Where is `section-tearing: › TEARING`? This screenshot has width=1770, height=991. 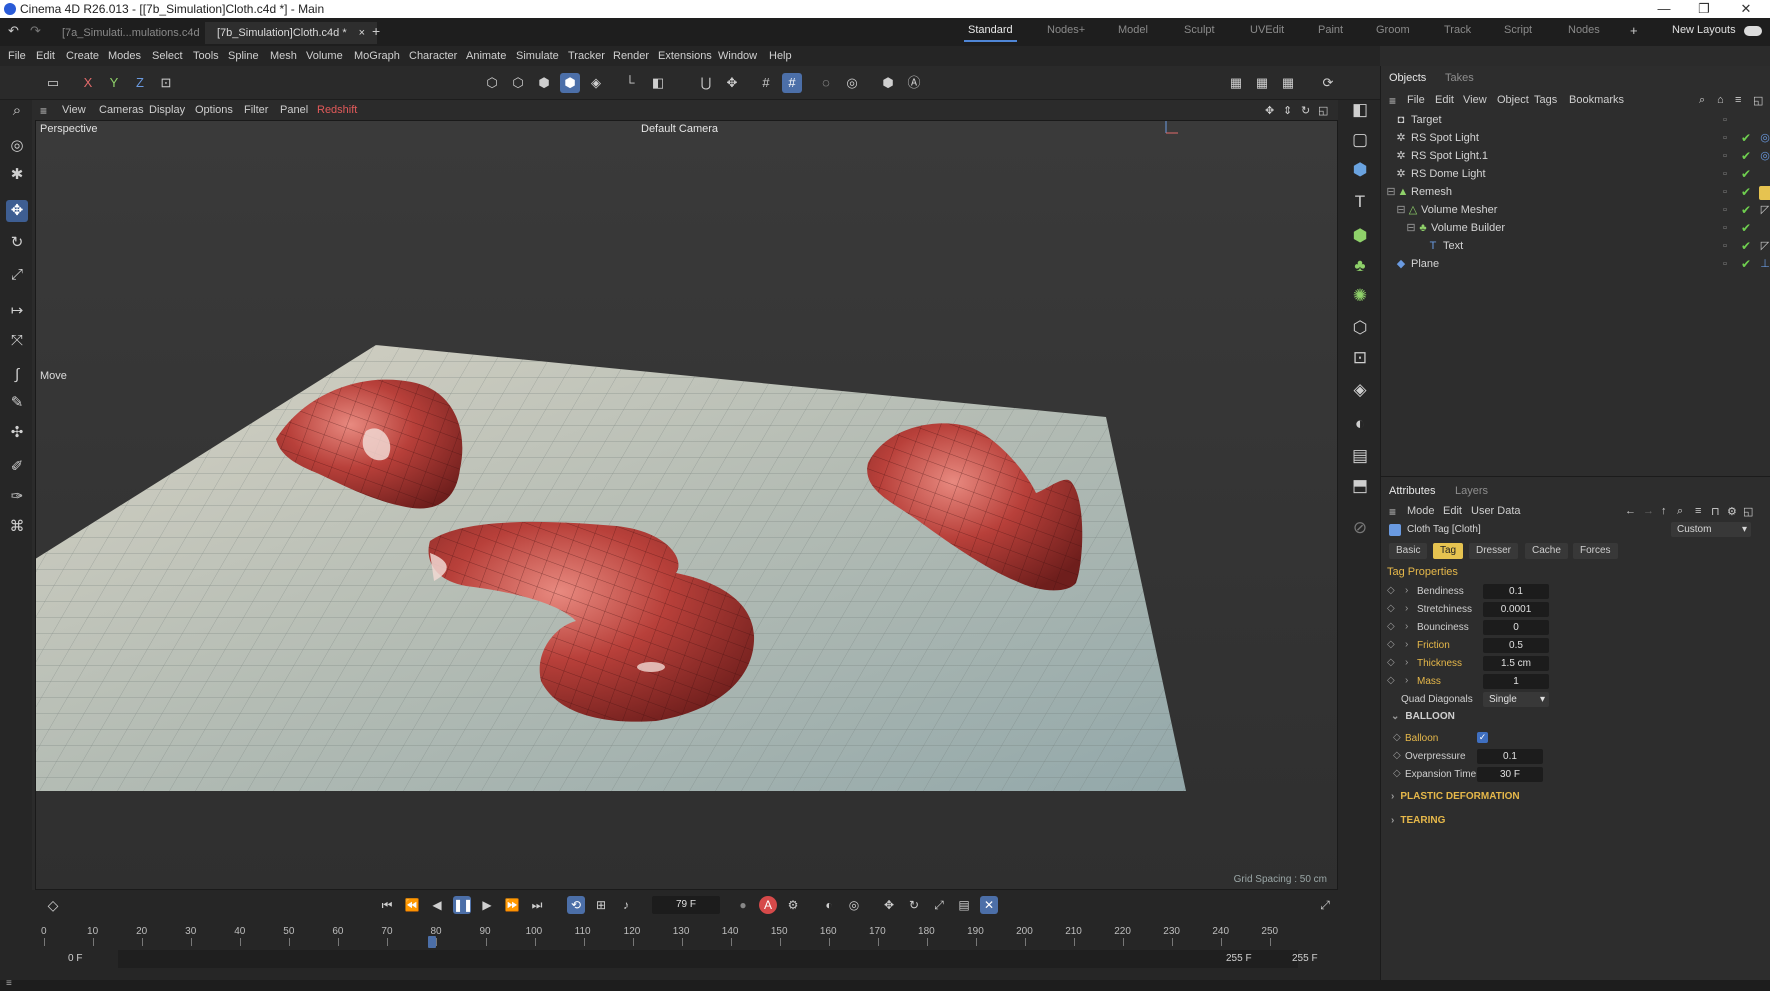
section-tearing: › TEARING is located at coordinates (1418, 820).